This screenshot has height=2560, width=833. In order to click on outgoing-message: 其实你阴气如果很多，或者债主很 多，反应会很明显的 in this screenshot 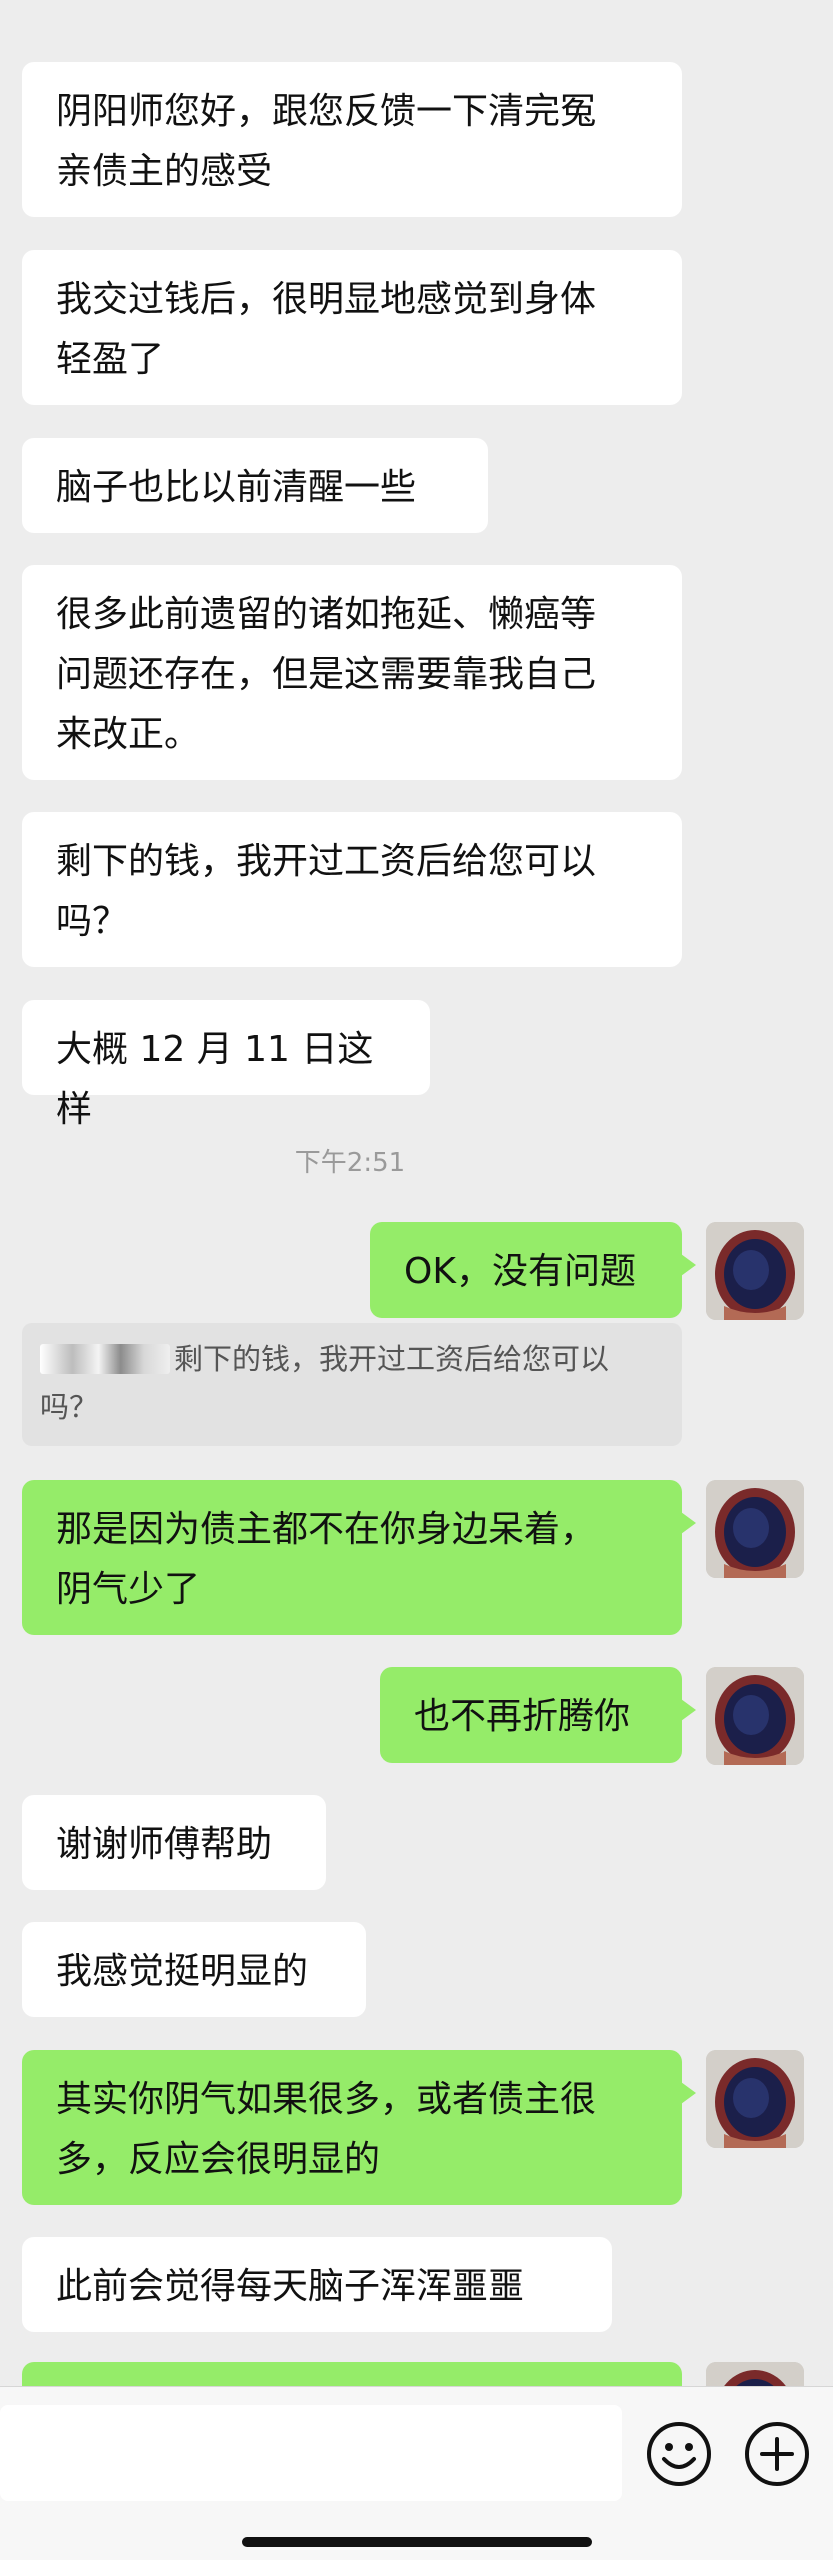, I will do `click(359, 2127)`.